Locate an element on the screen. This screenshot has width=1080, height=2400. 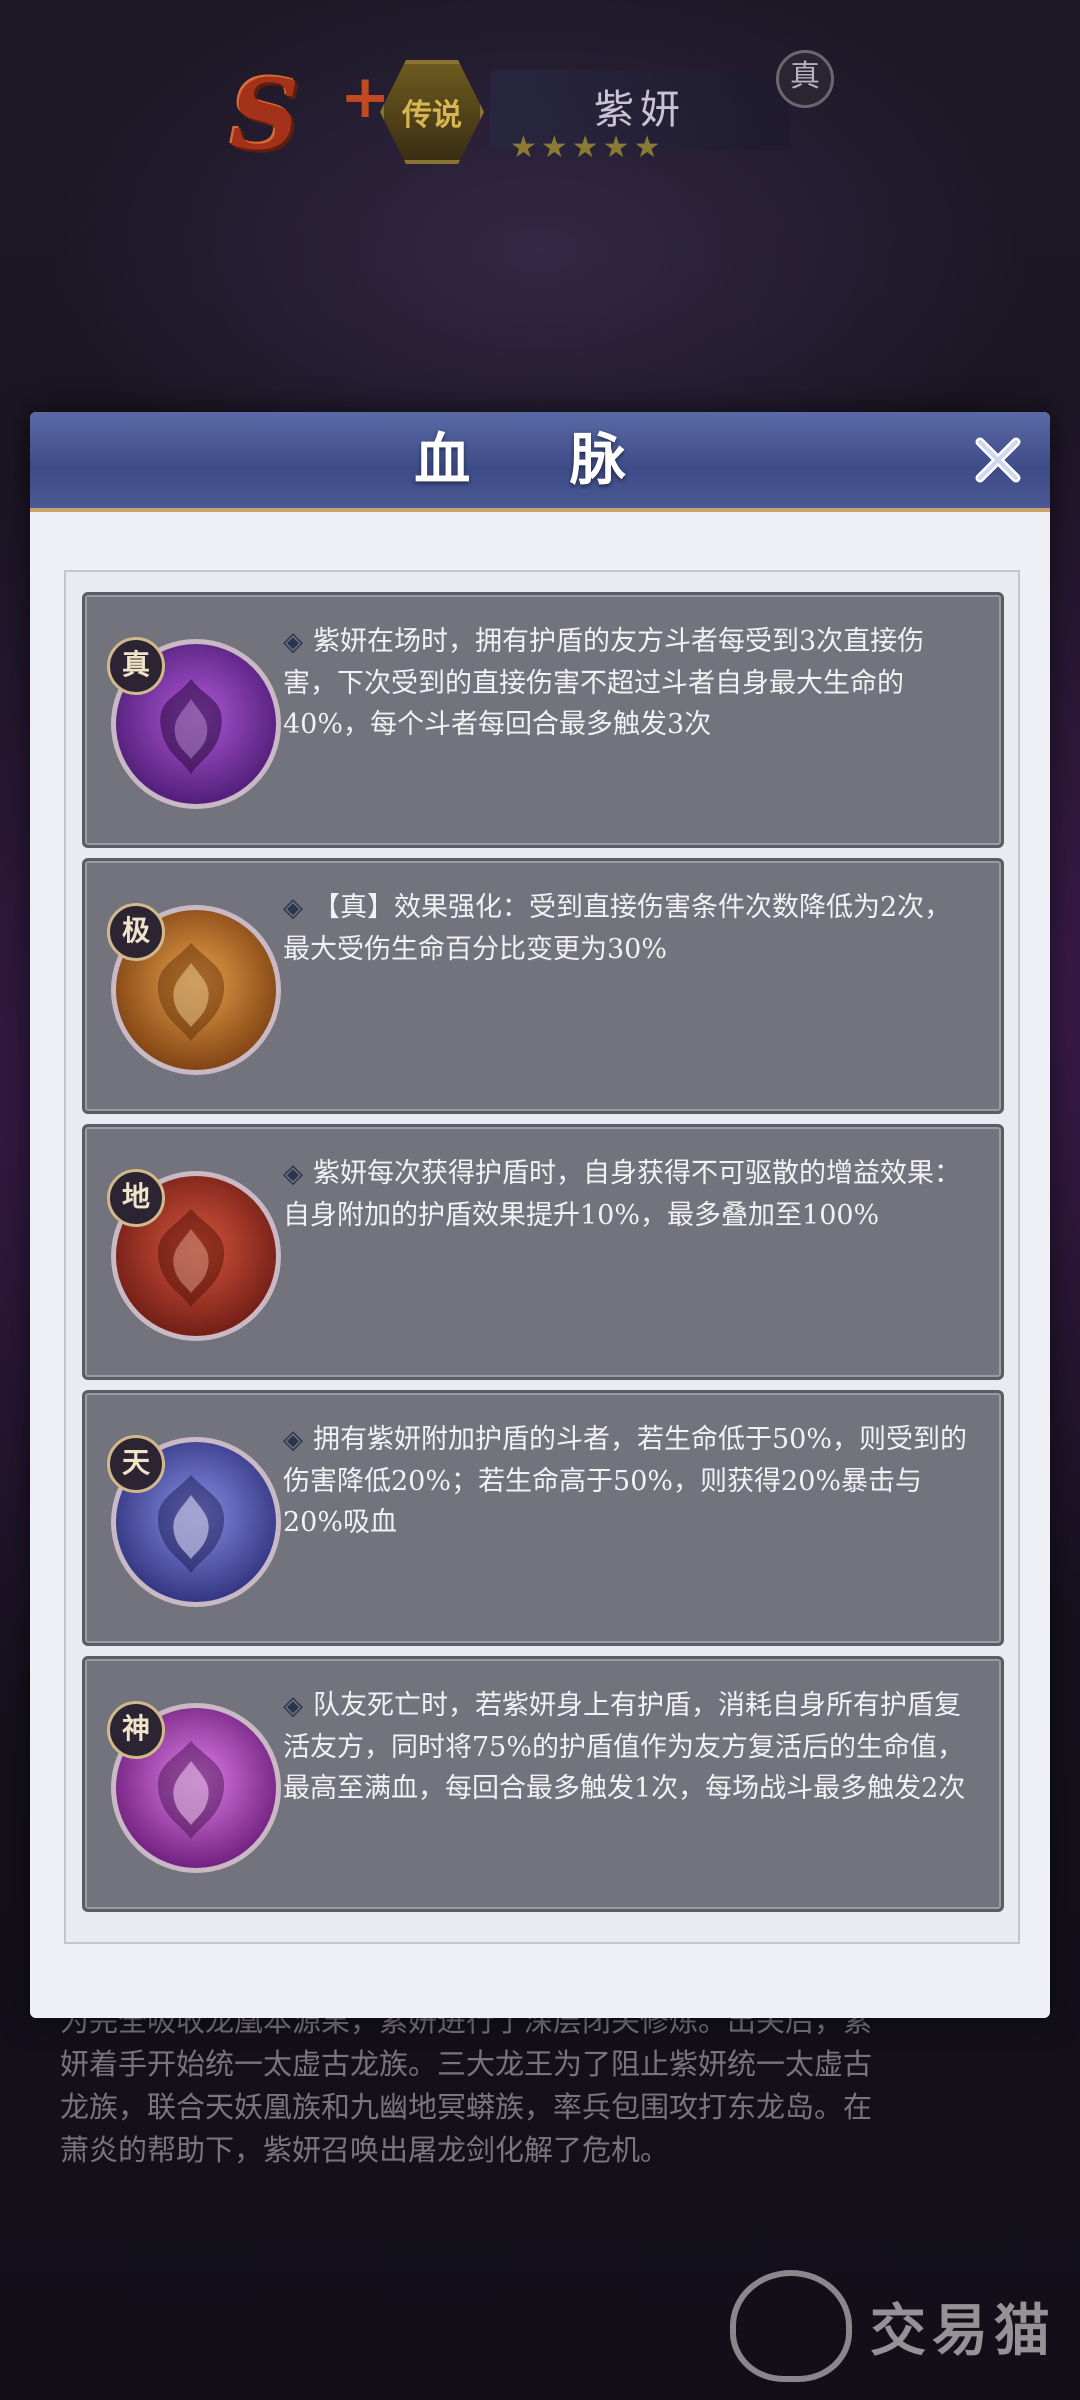
story-line: 妍着手开始统一太虚古龙族。三大龙王为了阻止紫妍统一太虚古 is located at coordinates (466, 2064).